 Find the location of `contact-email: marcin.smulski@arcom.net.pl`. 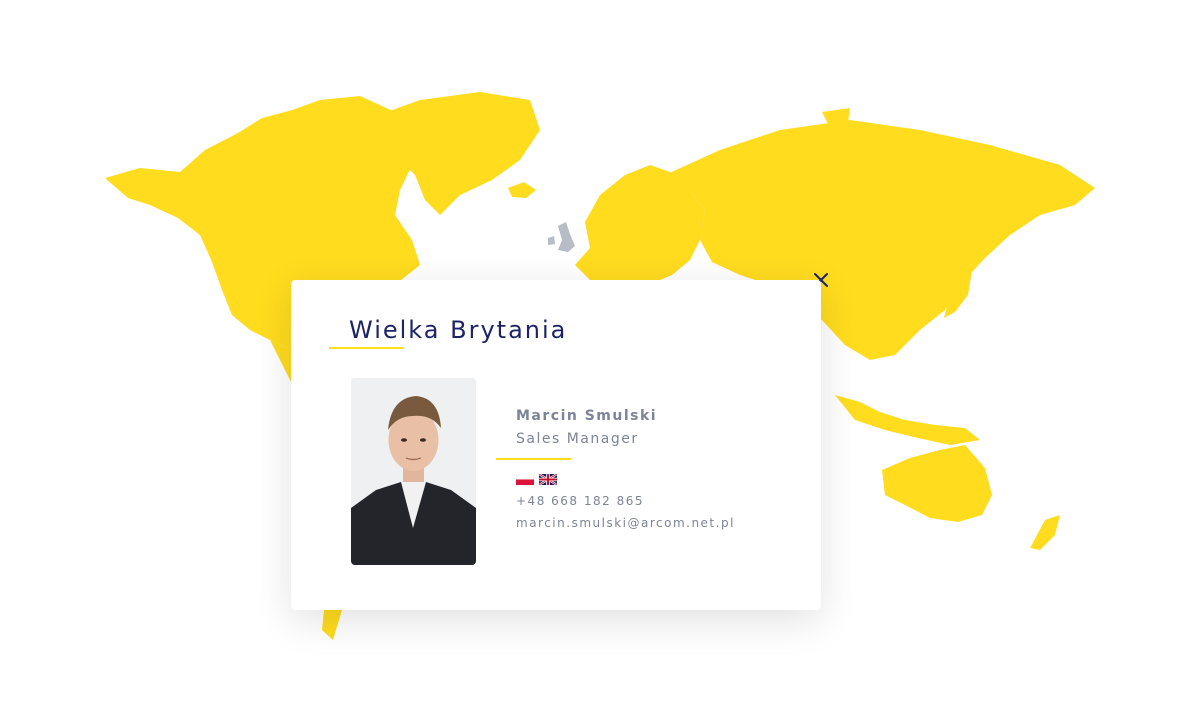

contact-email: marcin.smulski@arcom.net.pl is located at coordinates (625, 523).